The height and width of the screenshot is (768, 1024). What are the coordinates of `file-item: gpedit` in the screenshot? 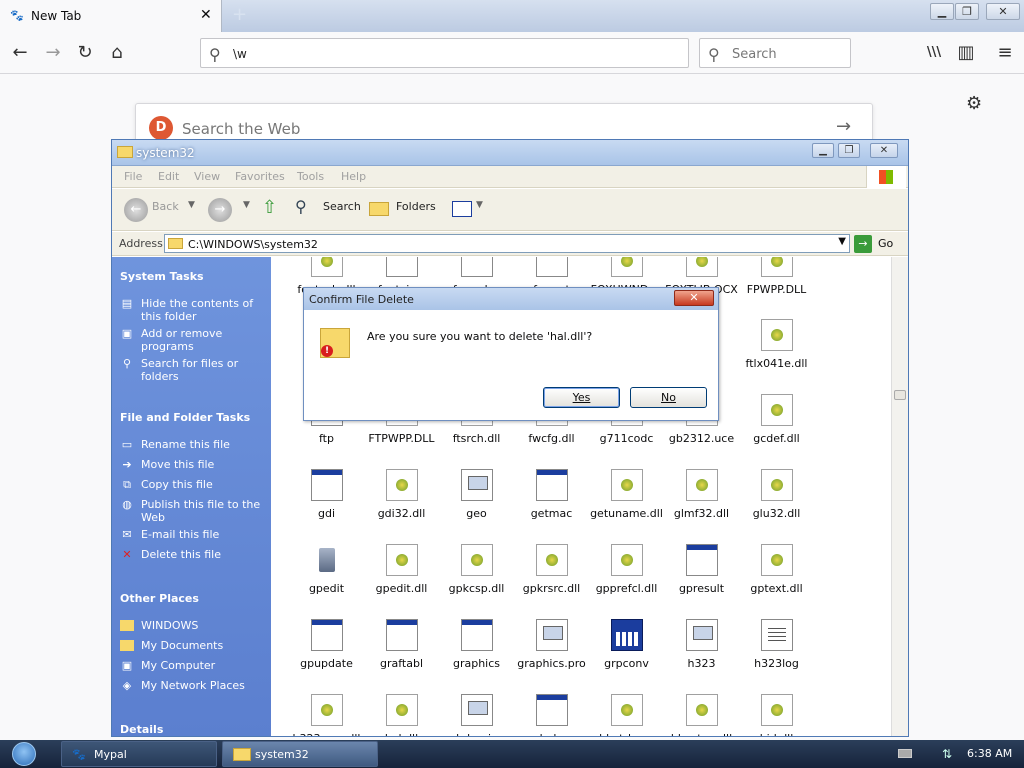 It's located at (326, 572).